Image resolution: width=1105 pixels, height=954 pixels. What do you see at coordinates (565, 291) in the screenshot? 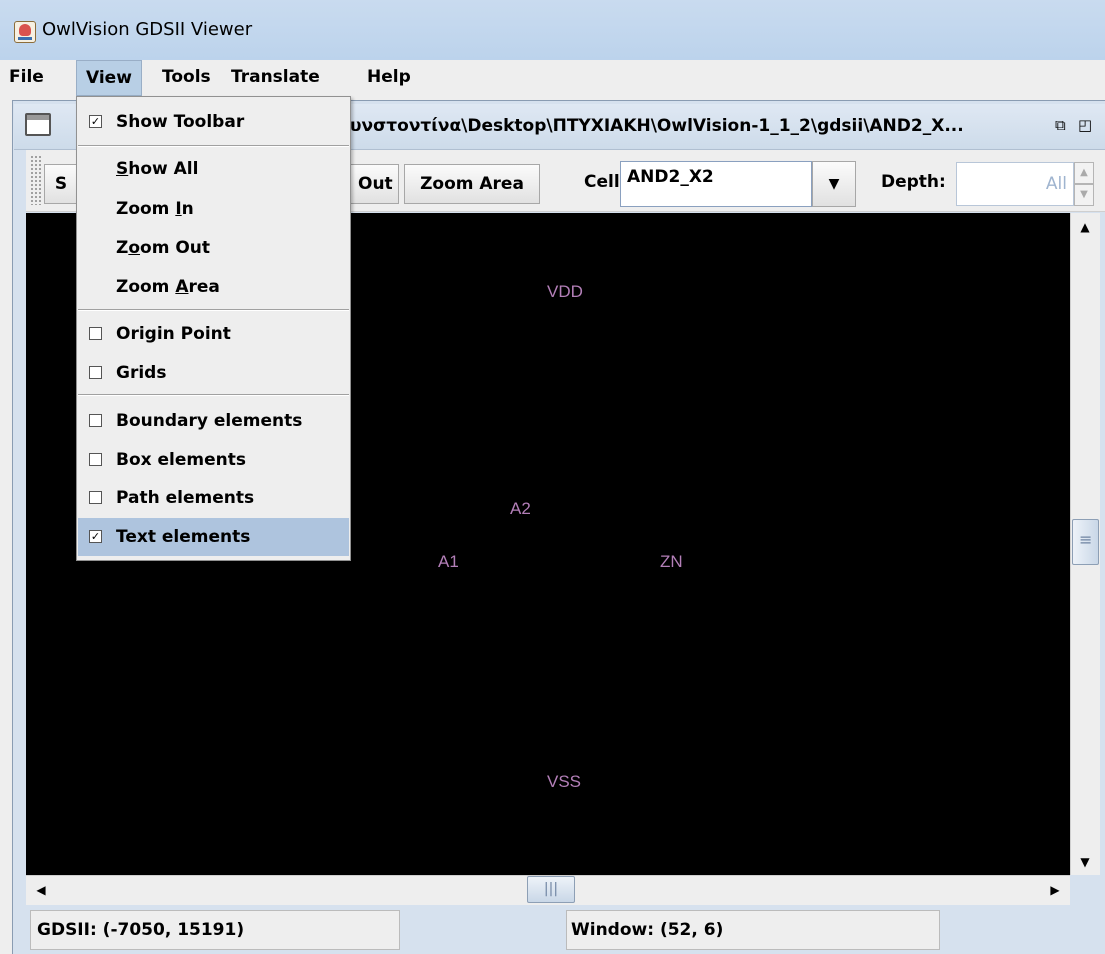
I see `label-vdd: VDD` at bounding box center [565, 291].